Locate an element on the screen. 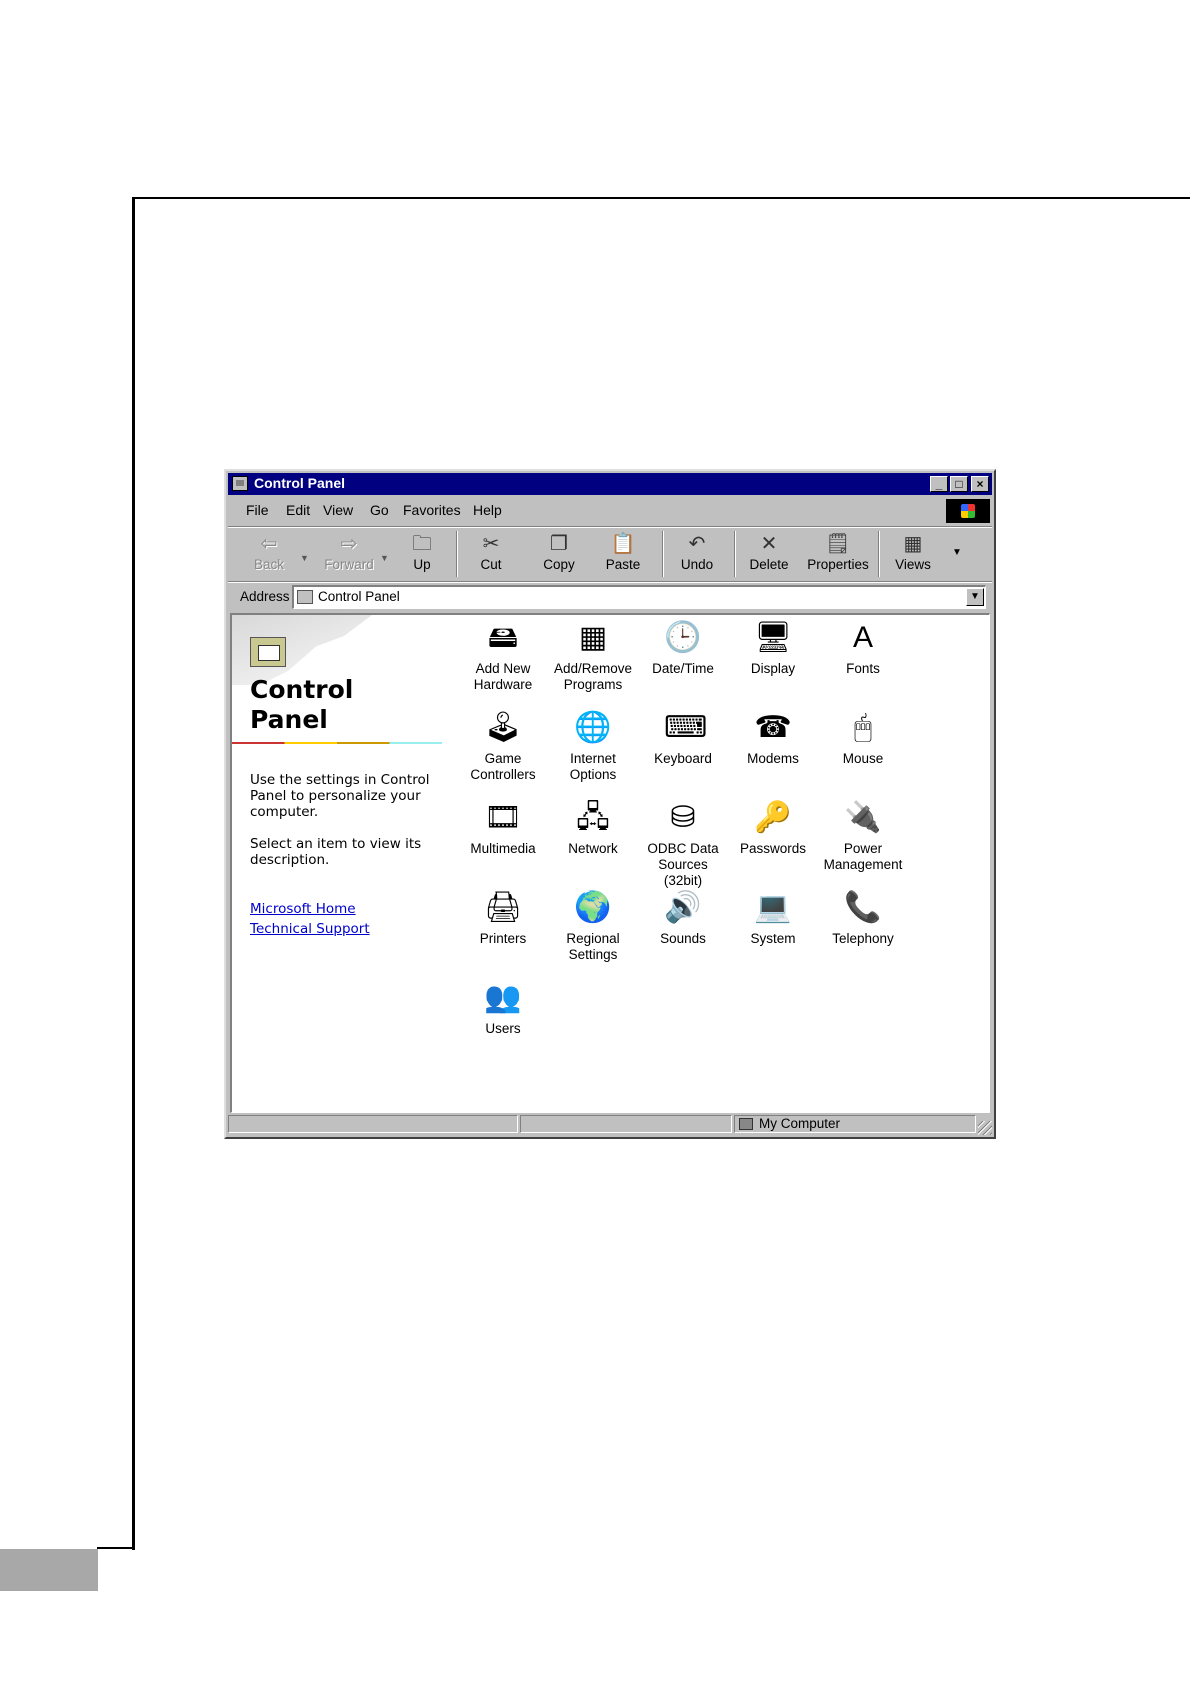  cut-label: Cut is located at coordinates (491, 564).